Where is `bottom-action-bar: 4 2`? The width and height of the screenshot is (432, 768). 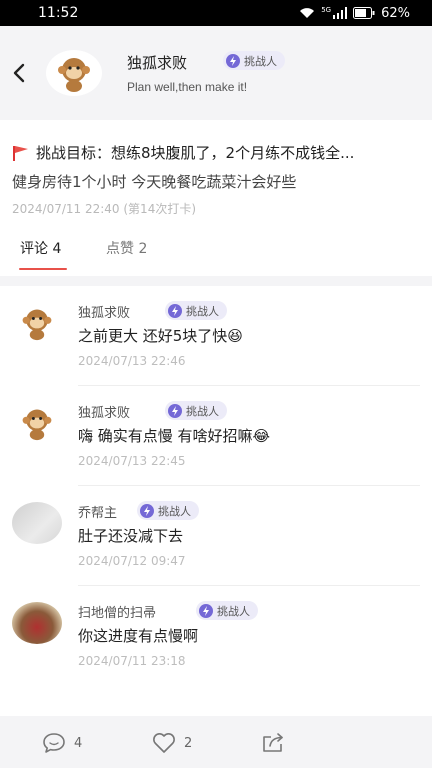
bottom-action-bar: 4 2 is located at coordinates (216, 742).